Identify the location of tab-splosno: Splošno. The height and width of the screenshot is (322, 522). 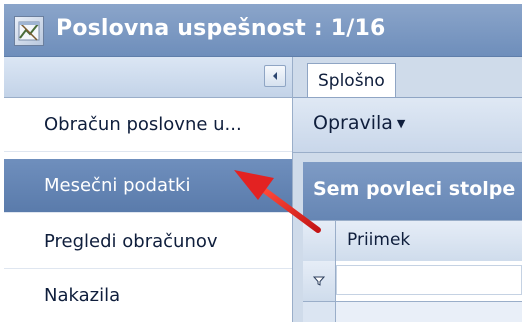
(351, 80).